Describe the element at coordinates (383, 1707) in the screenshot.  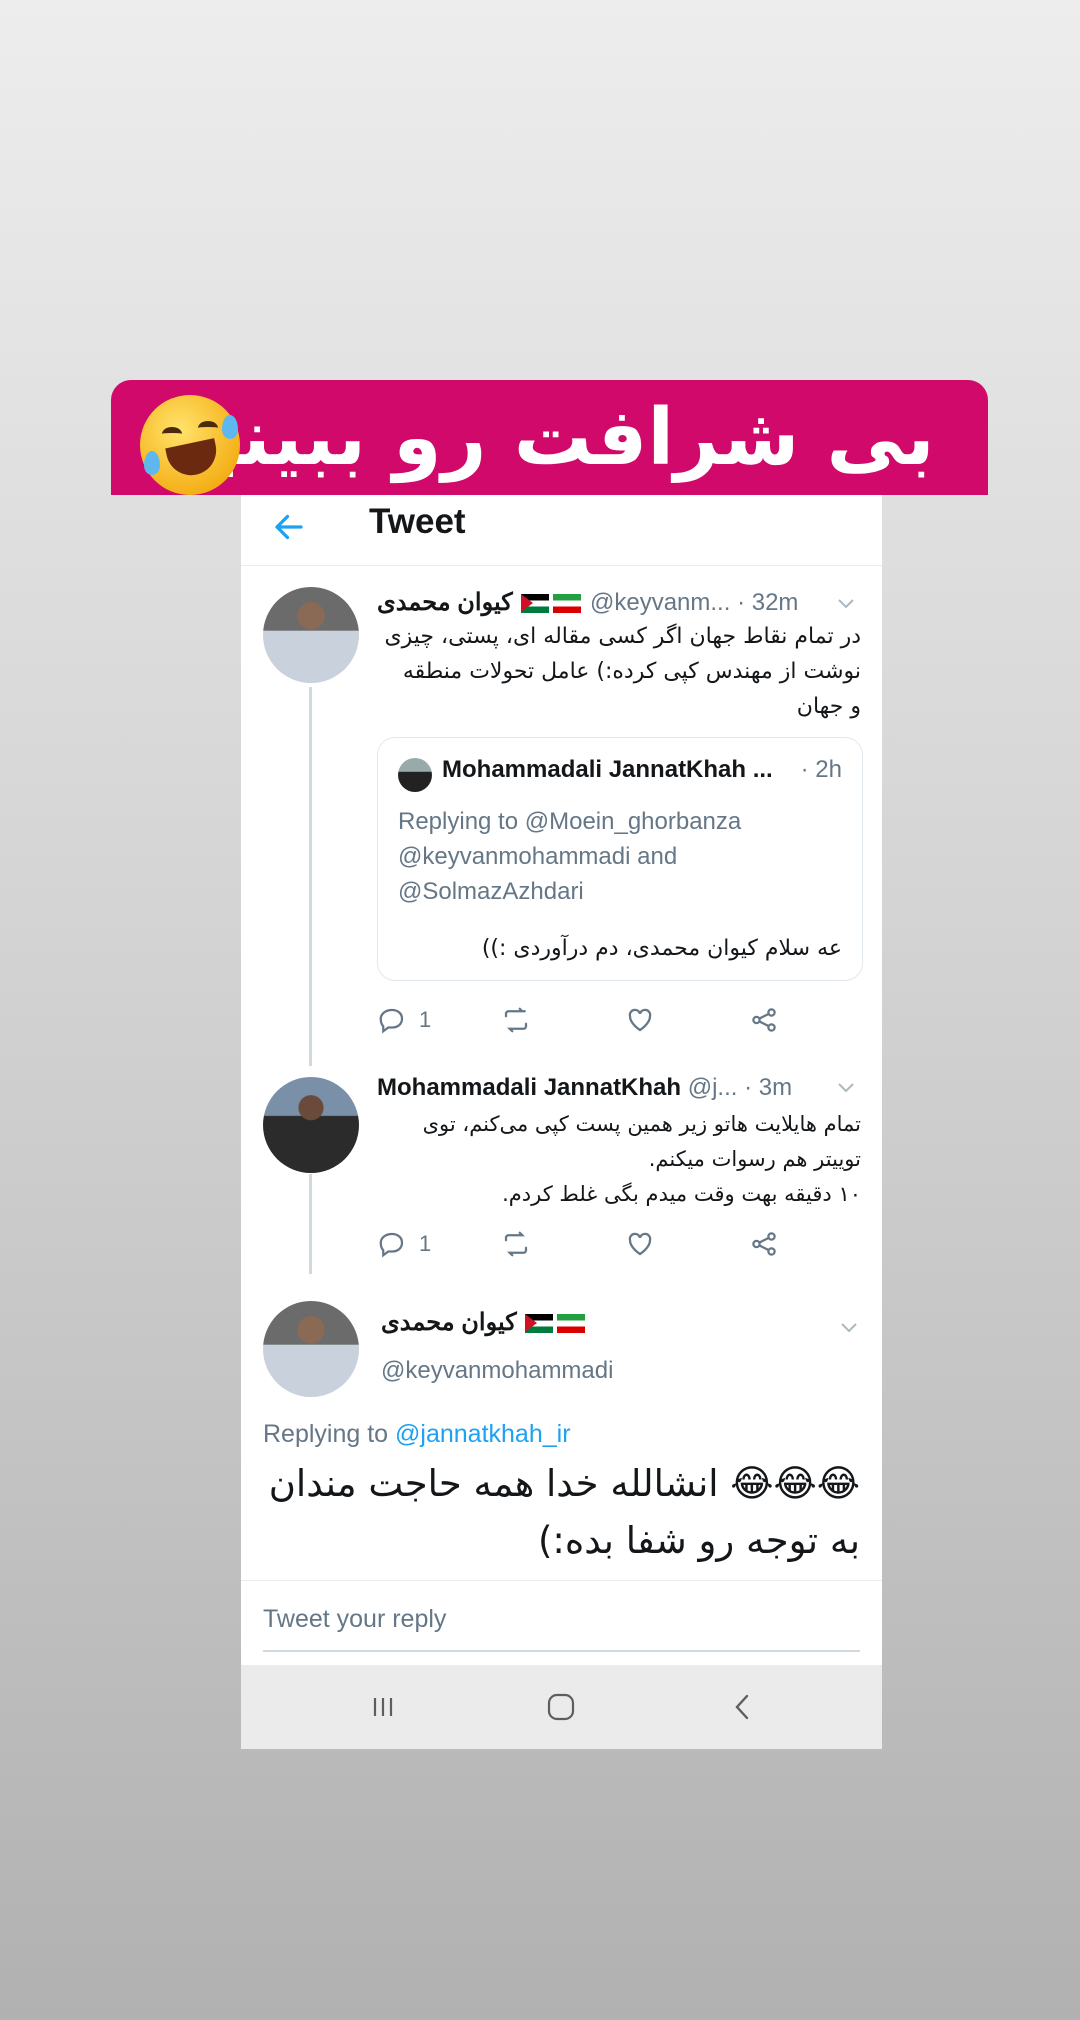
I see `recent-apps-icon` at that location.